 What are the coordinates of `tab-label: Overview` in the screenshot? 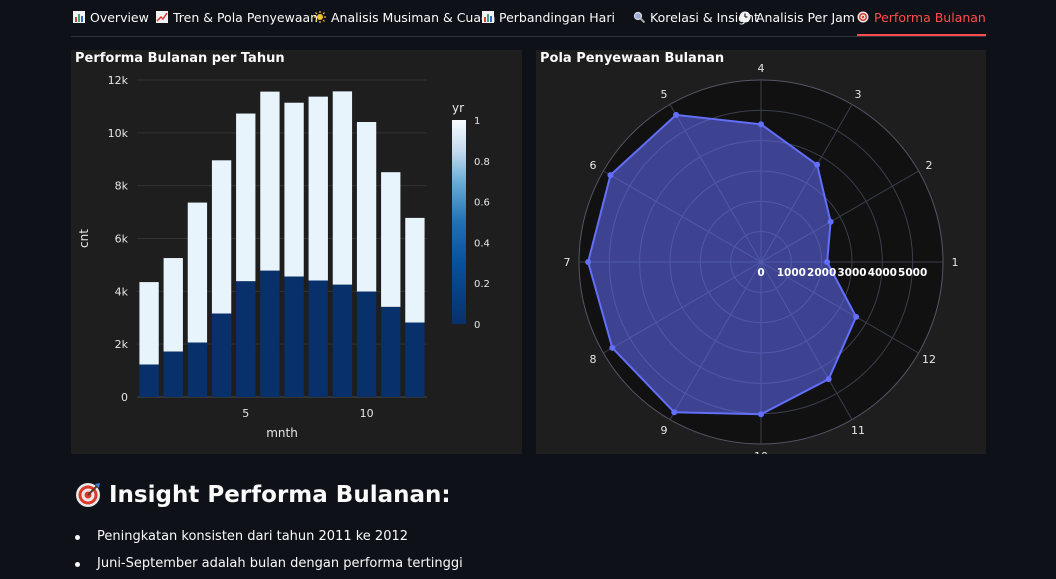 It's located at (119, 17).